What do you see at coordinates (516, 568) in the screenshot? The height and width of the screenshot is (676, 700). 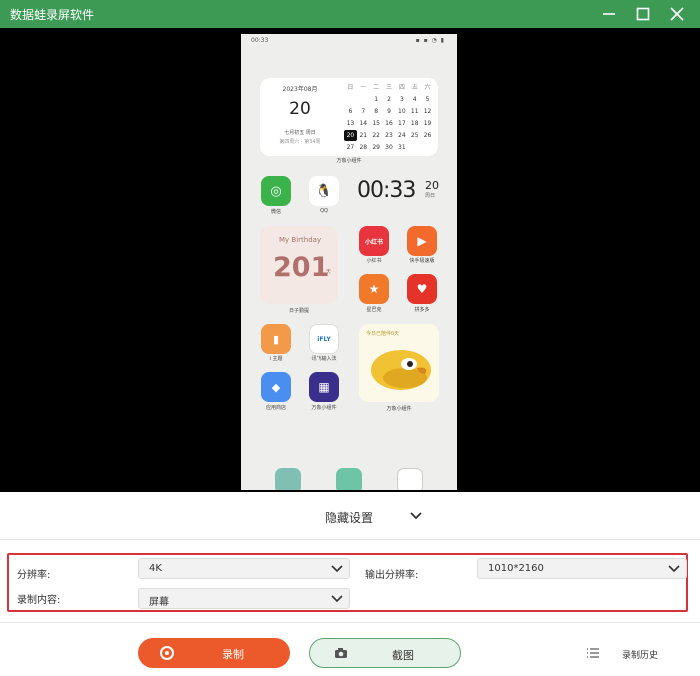 I see `output-resolution-value: 1010*2160` at bounding box center [516, 568].